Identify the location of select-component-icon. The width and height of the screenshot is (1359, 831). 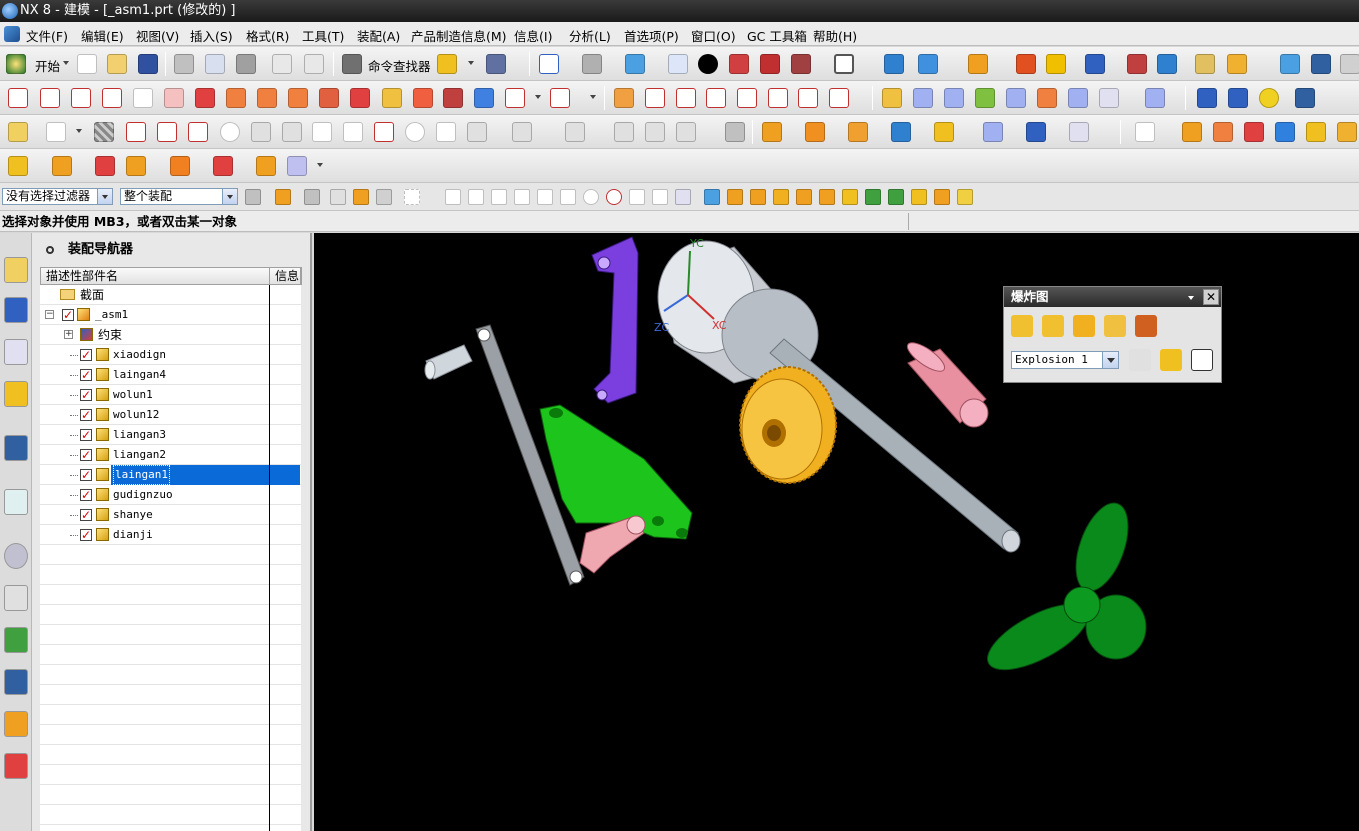
(384, 197).